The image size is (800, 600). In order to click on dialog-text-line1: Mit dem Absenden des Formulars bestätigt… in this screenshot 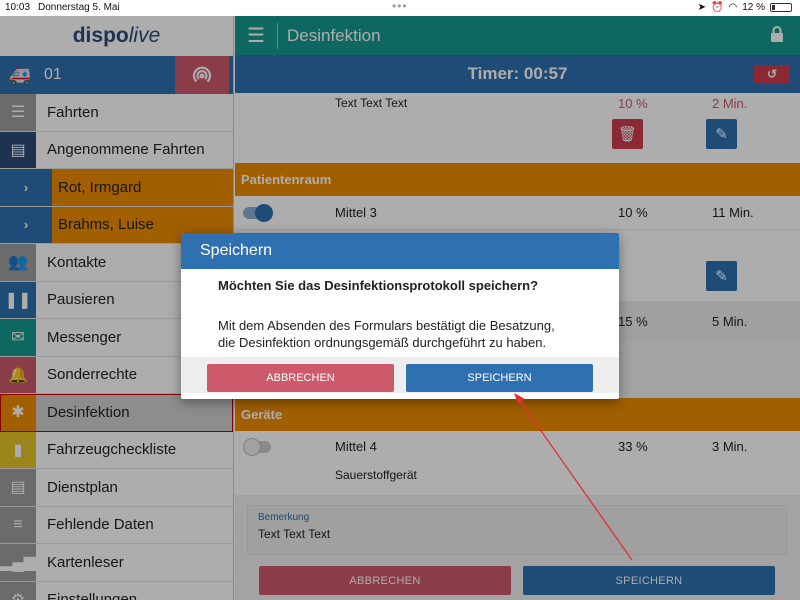, I will do `click(386, 325)`.